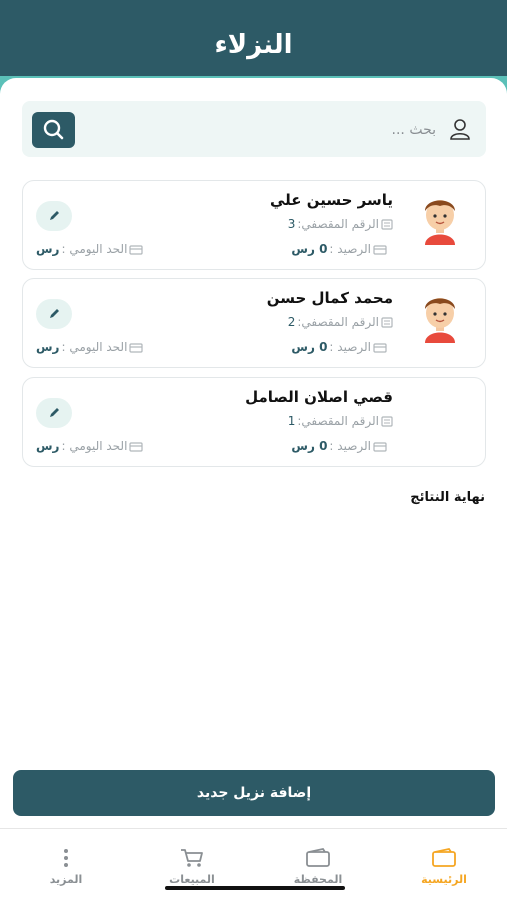 The height and width of the screenshot is (901, 507). I want to click on search-icon, so click(53, 129).